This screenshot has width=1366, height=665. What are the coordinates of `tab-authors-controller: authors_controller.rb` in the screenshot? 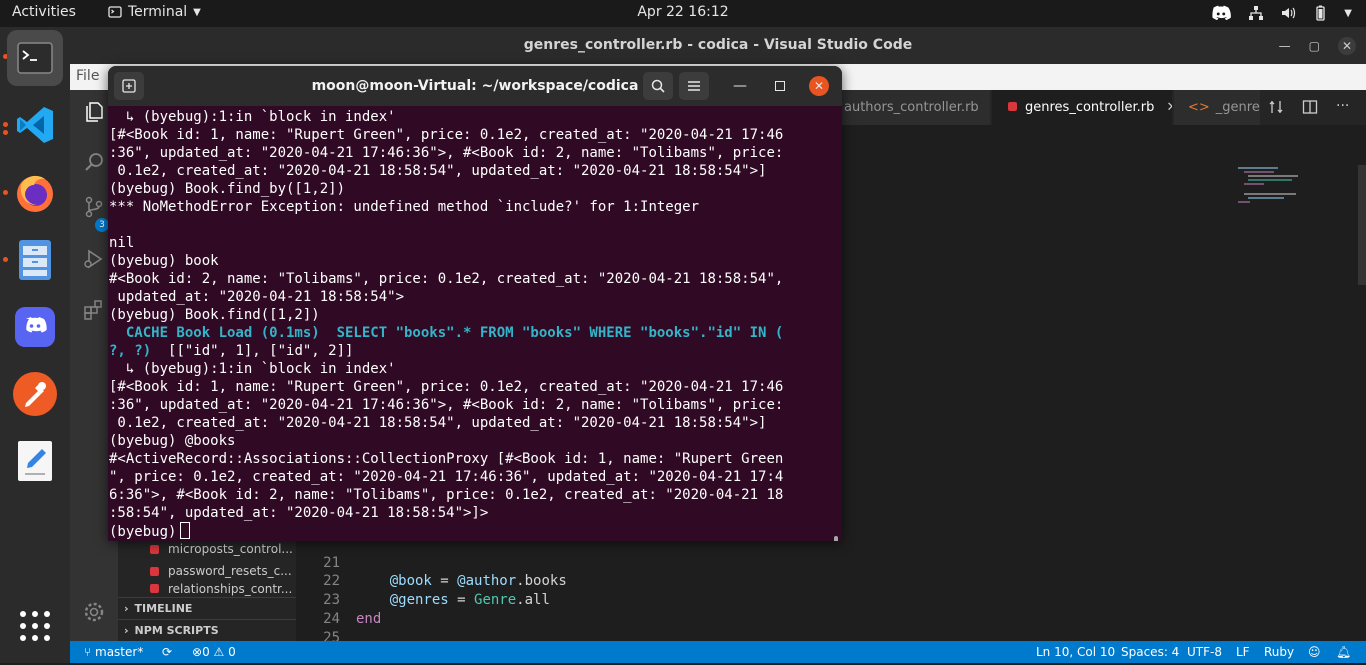 It's located at (916, 107).